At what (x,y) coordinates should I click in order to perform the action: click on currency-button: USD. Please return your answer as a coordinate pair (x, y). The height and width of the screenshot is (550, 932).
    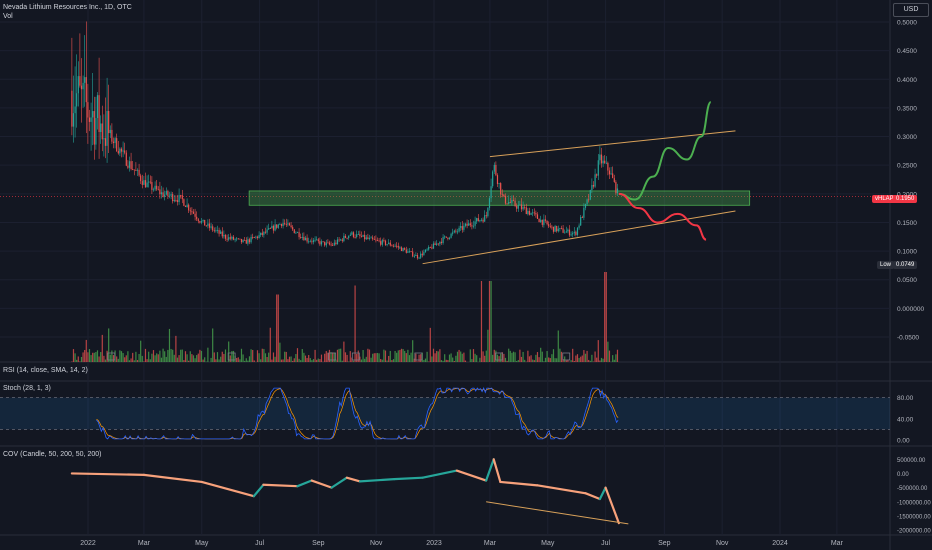
    Looking at the image, I should click on (911, 10).